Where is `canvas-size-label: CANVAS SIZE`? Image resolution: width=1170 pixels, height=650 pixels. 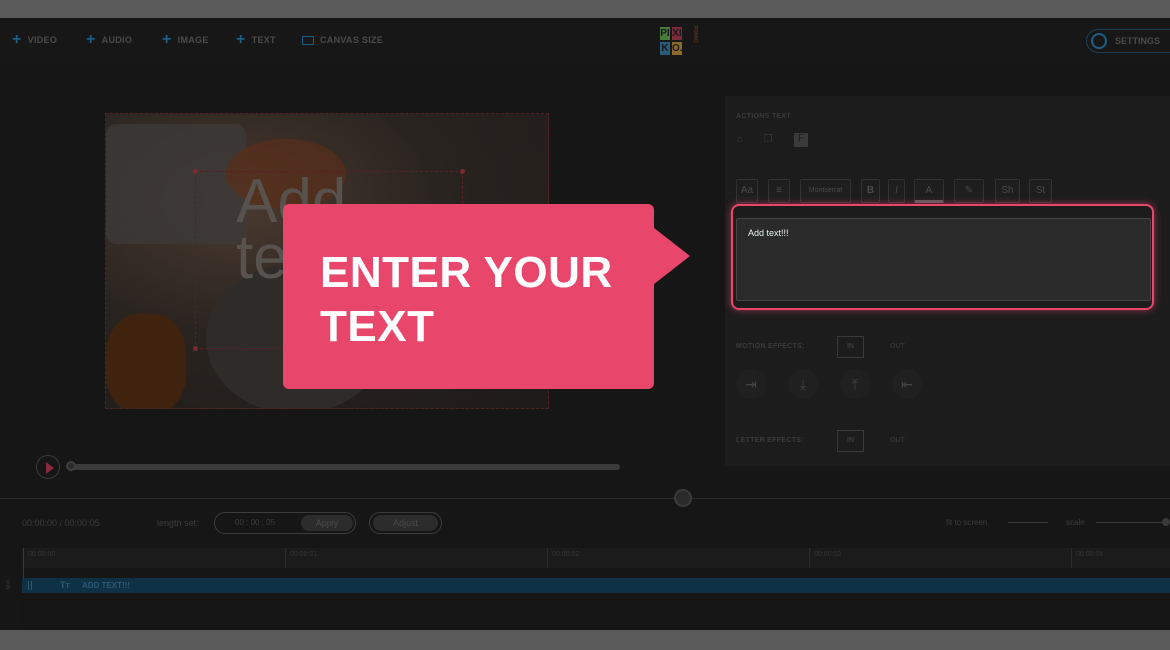 canvas-size-label: CANVAS SIZE is located at coordinates (352, 40).